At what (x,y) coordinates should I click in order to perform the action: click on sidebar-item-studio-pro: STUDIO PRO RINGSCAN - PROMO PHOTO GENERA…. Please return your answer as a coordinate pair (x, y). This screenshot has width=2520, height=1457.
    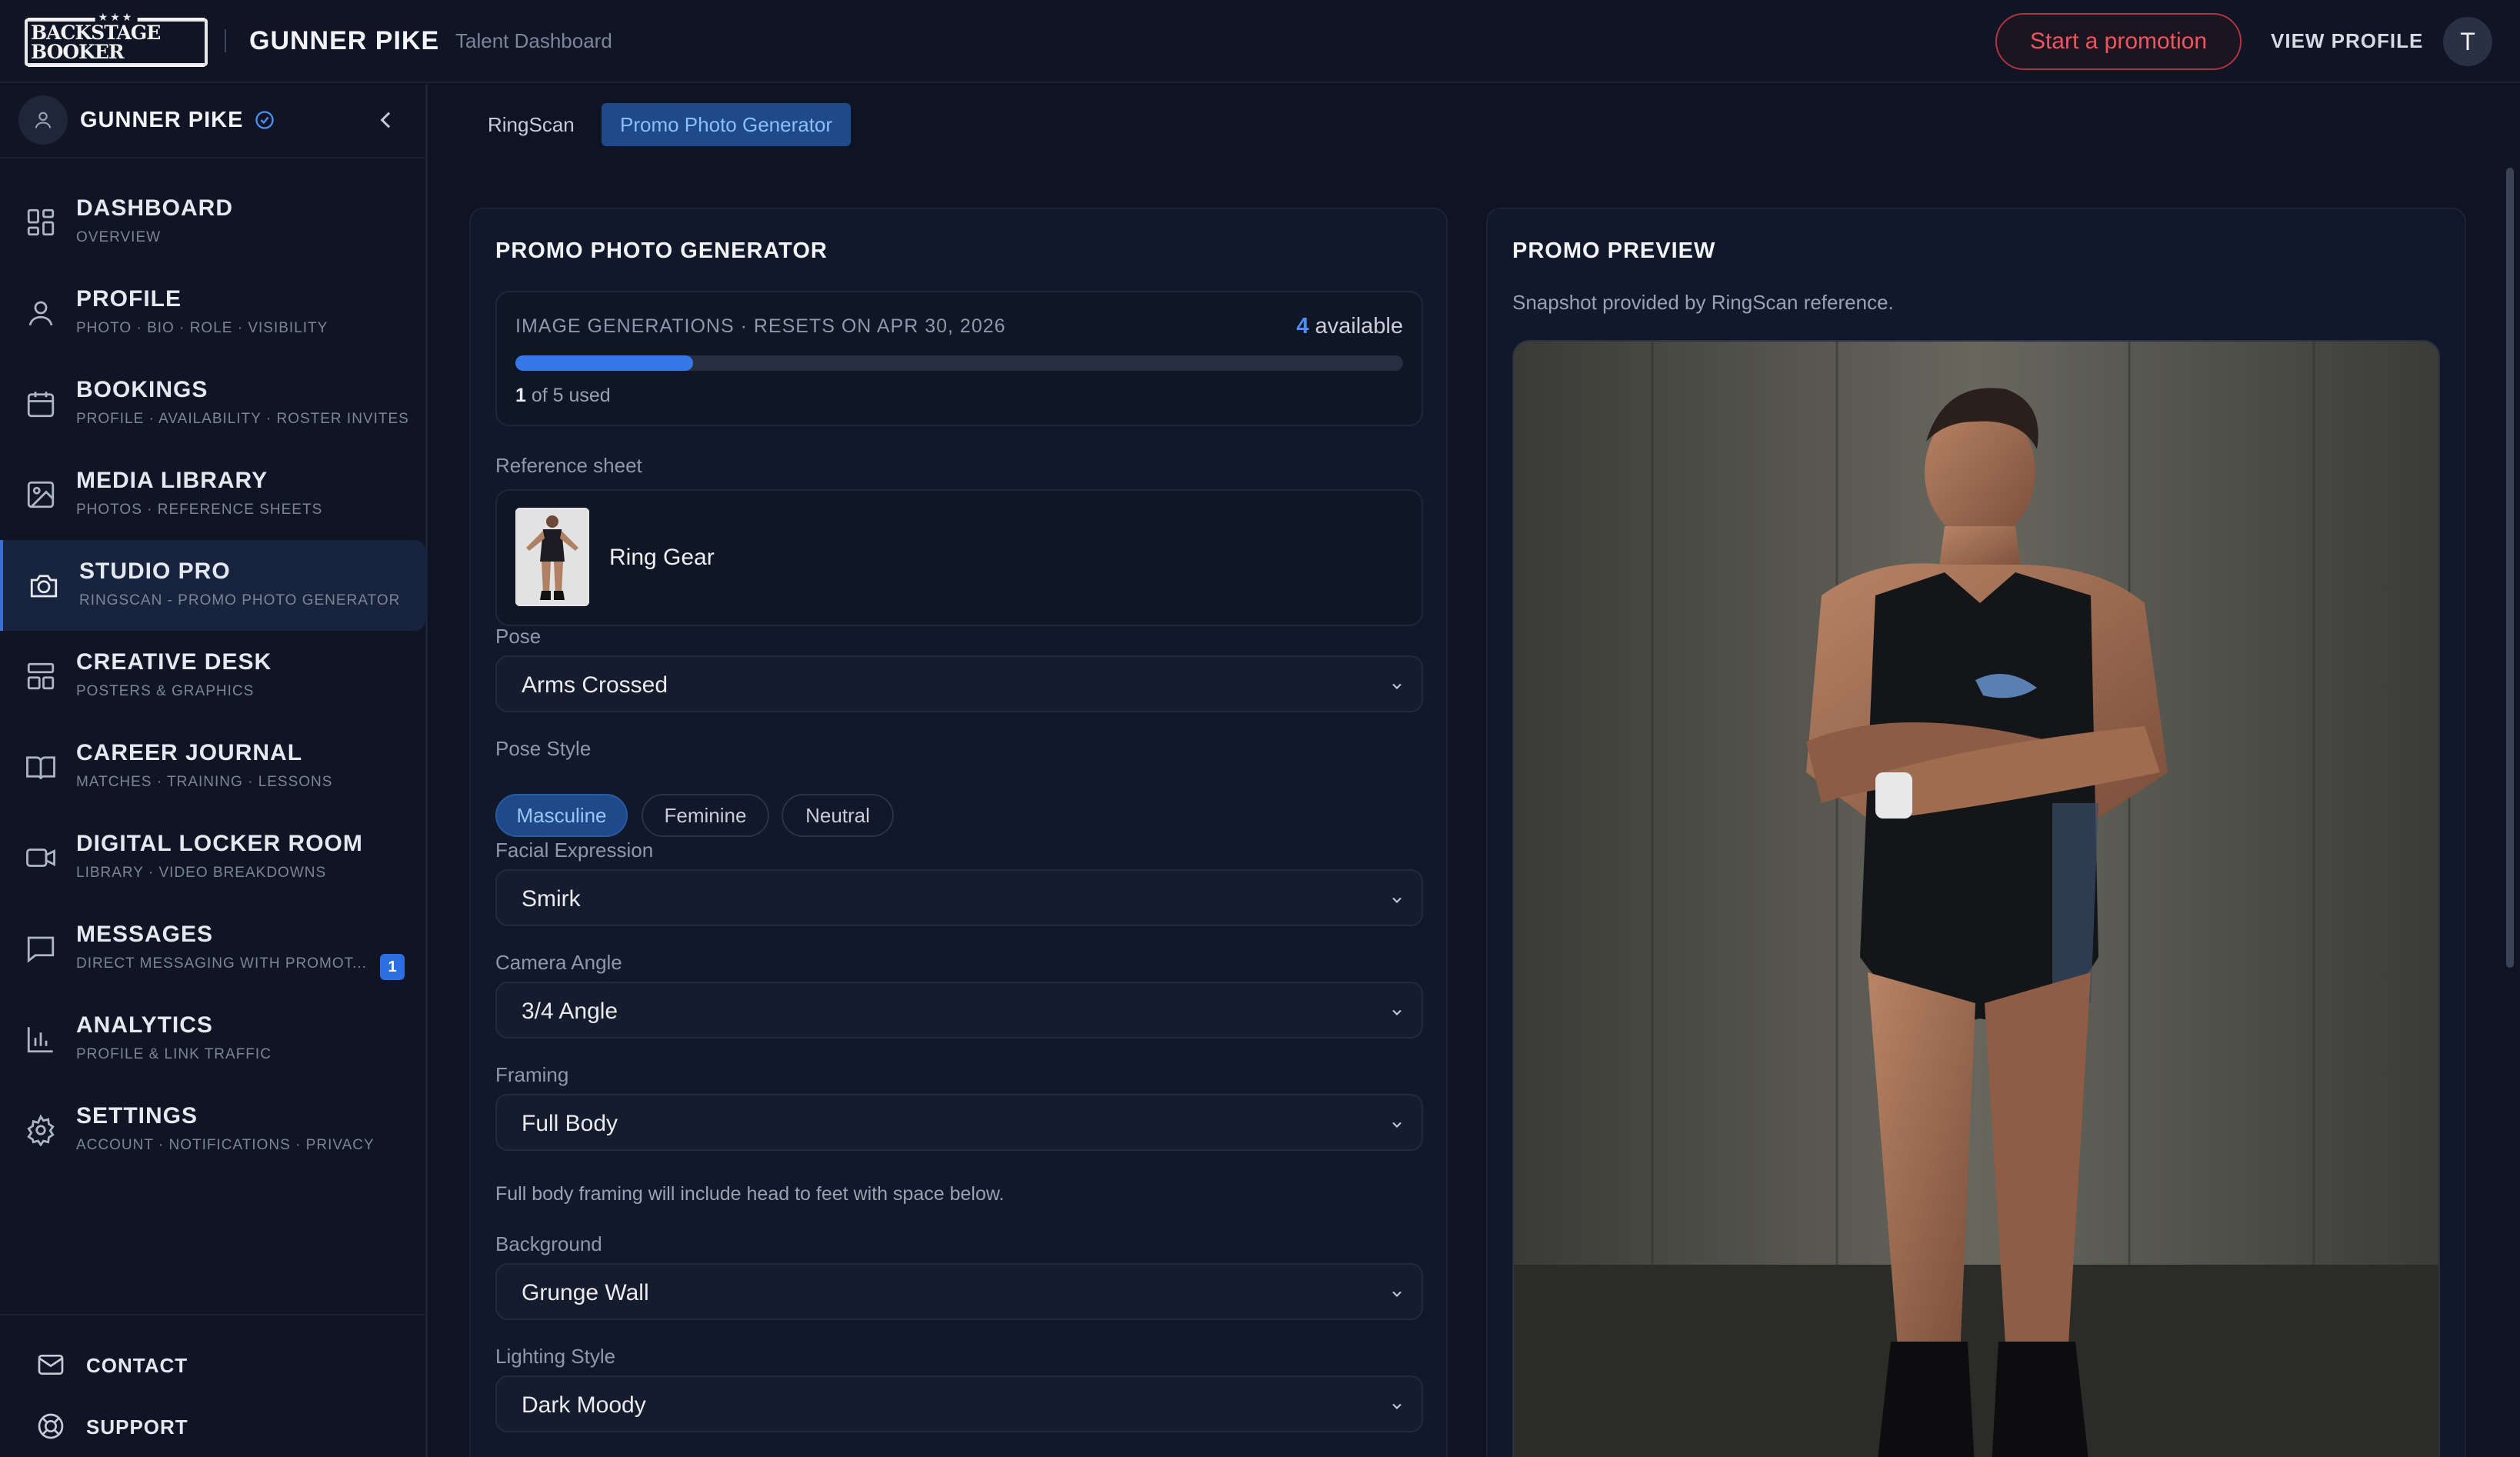
    Looking at the image, I should click on (212, 585).